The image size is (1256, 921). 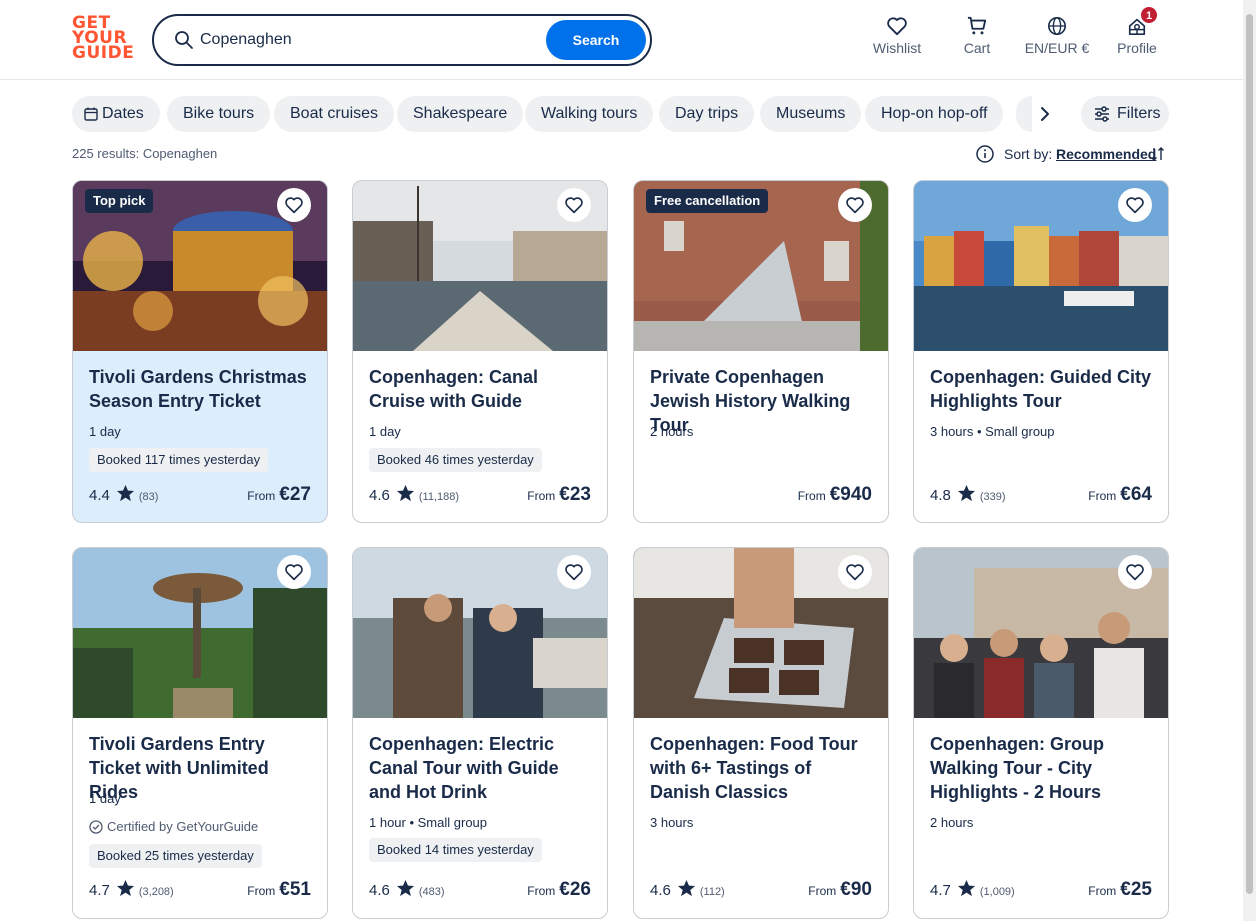 I want to click on chip-hop-on-hop-off: Hop-on hop-off, so click(x=934, y=114).